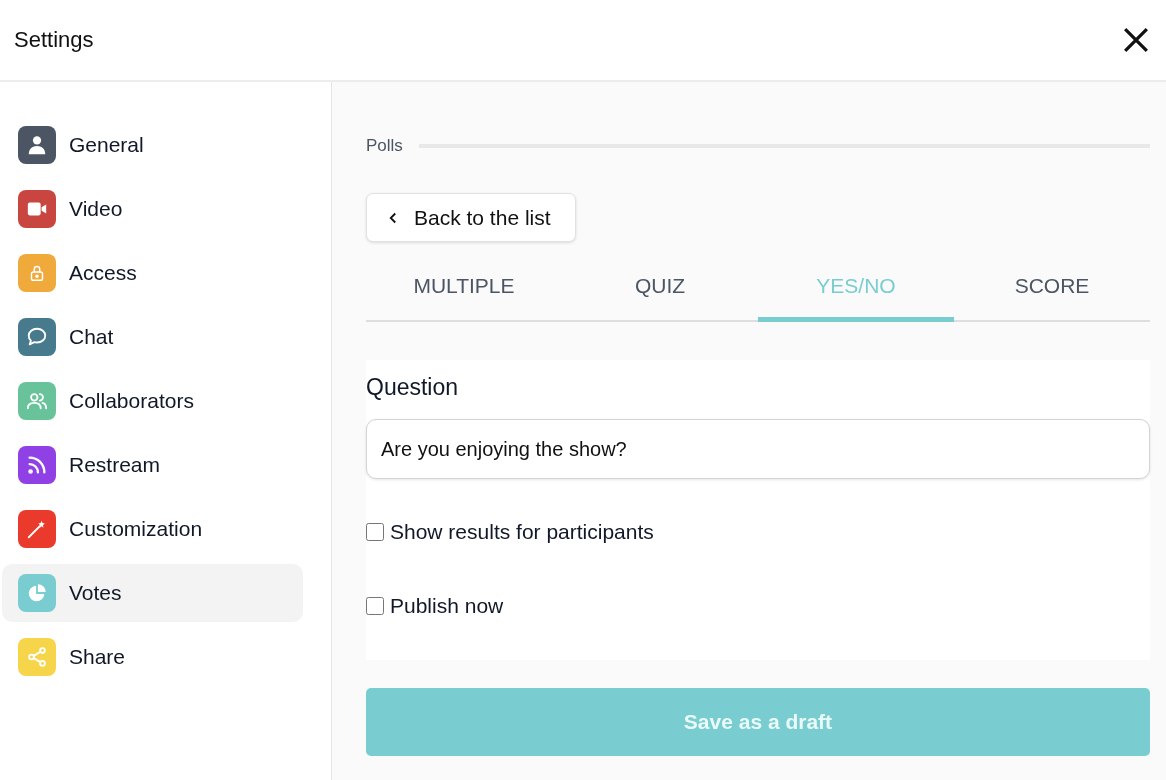  Describe the element at coordinates (660, 286) in the screenshot. I see `tab: QUIZ` at that location.